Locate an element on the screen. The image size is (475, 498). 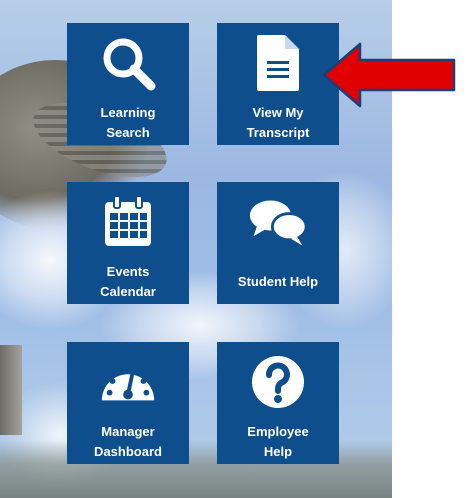
employee-help-tile: Employee Help is located at coordinates (278, 403).